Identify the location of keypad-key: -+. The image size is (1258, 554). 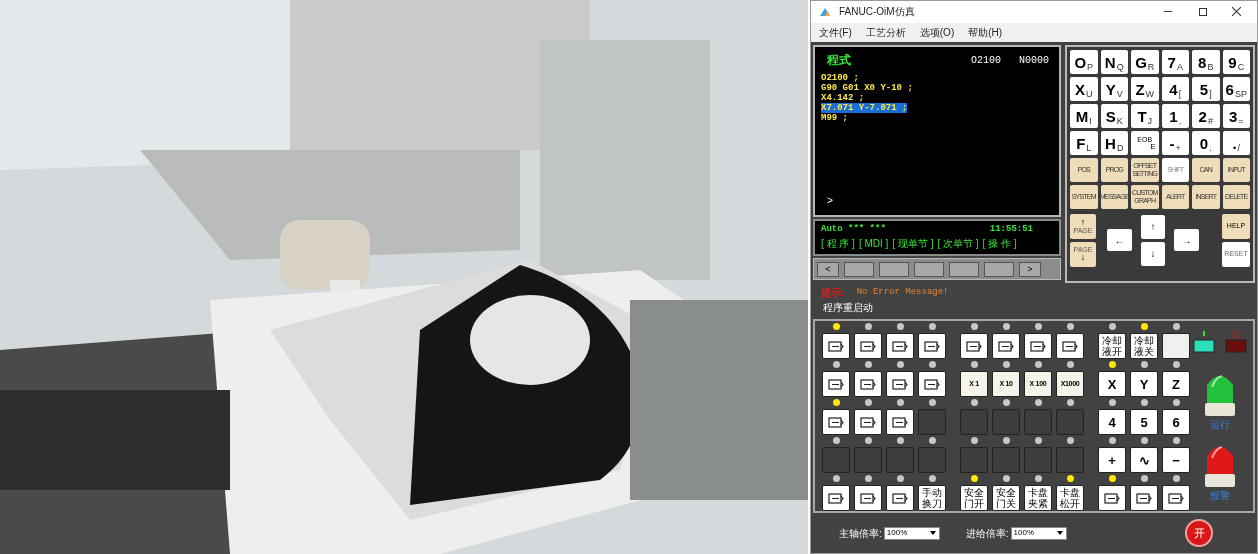
(1175, 143).